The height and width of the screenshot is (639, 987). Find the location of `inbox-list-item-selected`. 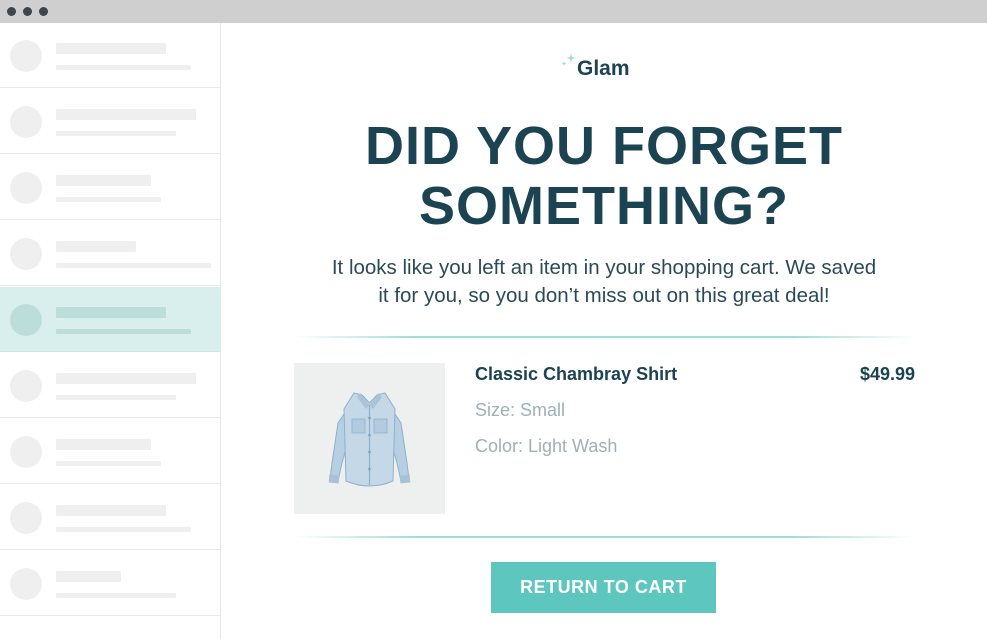

inbox-list-item-selected is located at coordinates (110, 319).